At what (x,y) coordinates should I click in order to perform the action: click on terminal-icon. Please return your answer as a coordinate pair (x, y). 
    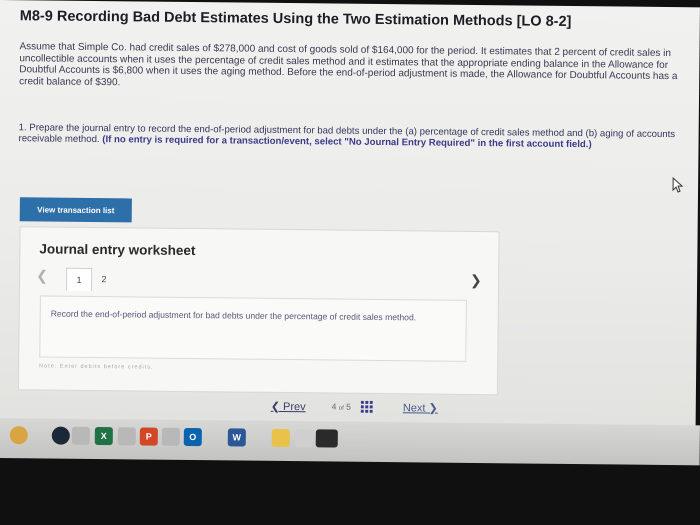
    Looking at the image, I should click on (326, 438).